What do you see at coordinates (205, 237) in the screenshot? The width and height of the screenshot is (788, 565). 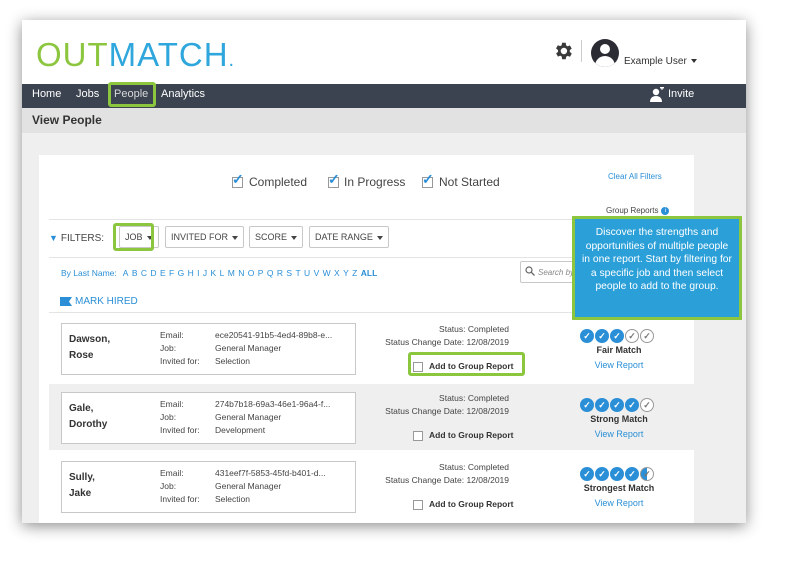 I see `invited-for-dropdown: INVITED FOR` at bounding box center [205, 237].